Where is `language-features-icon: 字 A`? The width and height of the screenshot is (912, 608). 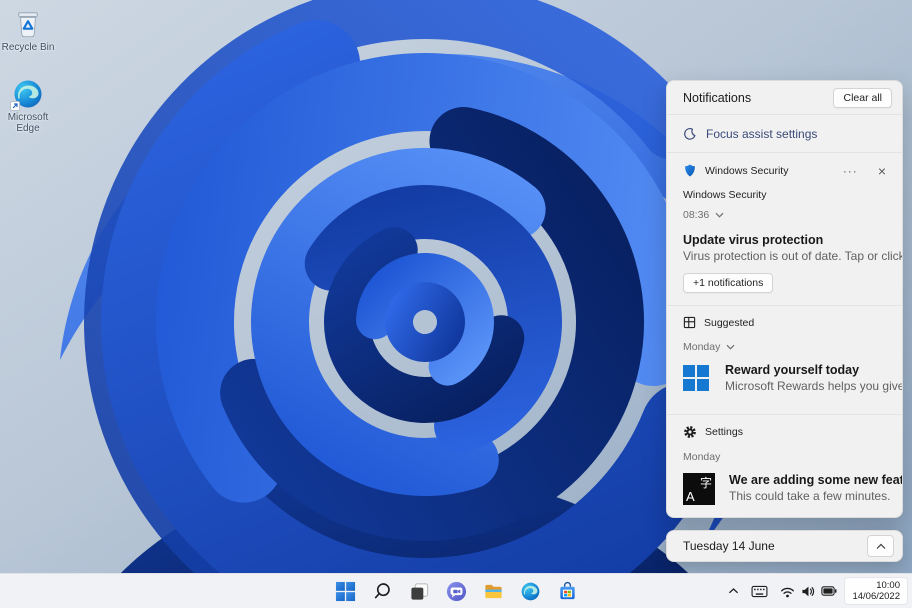
language-features-icon: 字 A is located at coordinates (699, 489).